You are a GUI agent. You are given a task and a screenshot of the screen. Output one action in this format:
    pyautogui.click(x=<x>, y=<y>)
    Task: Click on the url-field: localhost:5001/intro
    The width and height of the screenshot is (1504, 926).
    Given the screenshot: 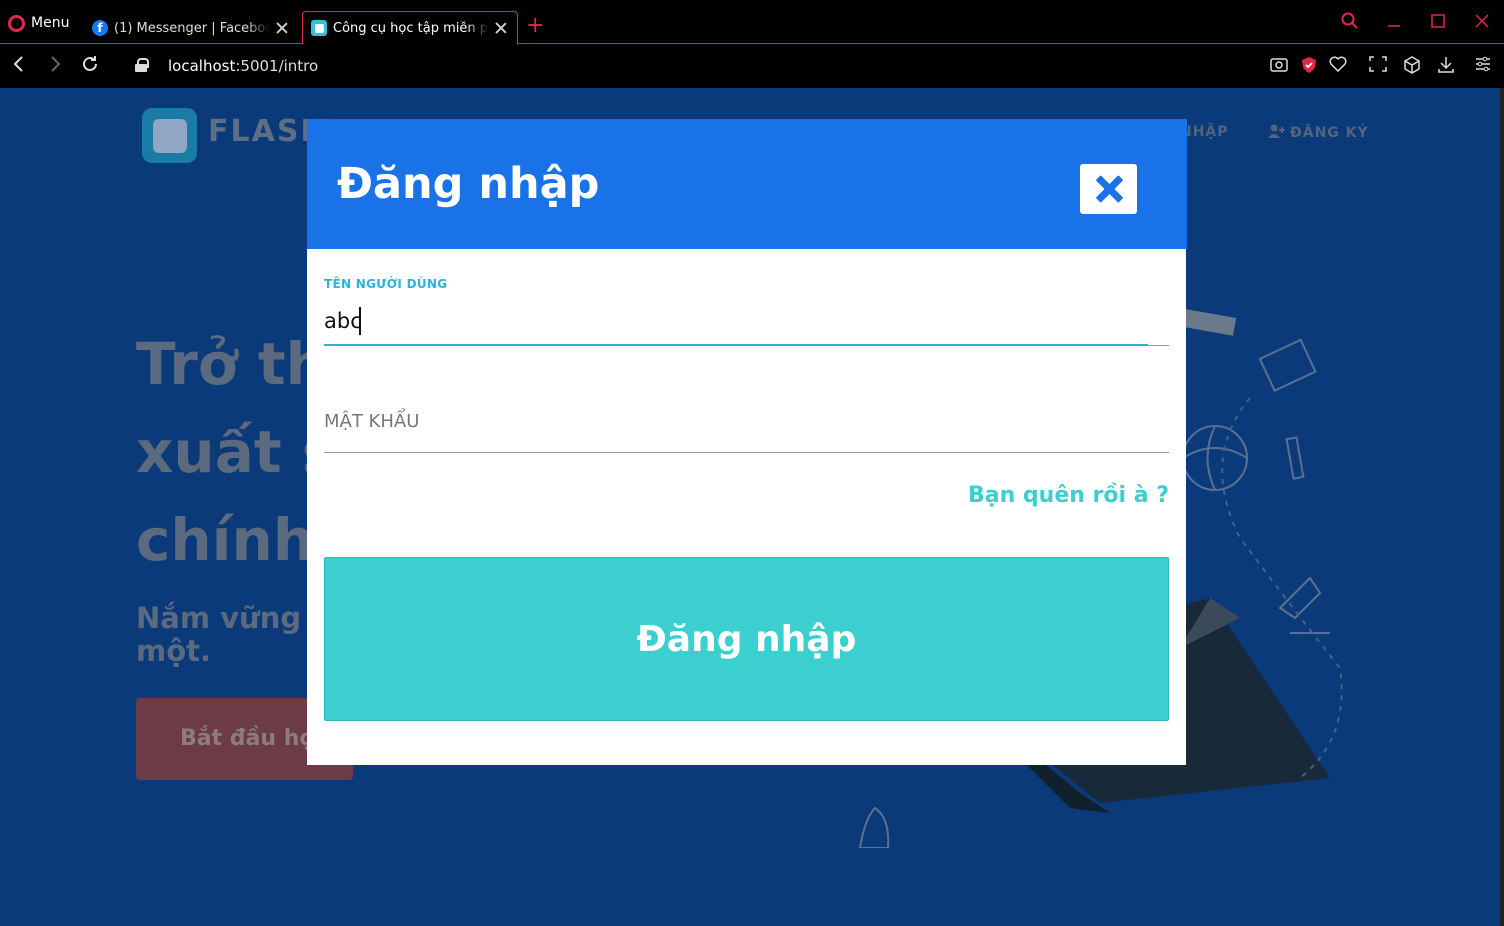 What is the action you would take?
    pyautogui.click(x=243, y=66)
    